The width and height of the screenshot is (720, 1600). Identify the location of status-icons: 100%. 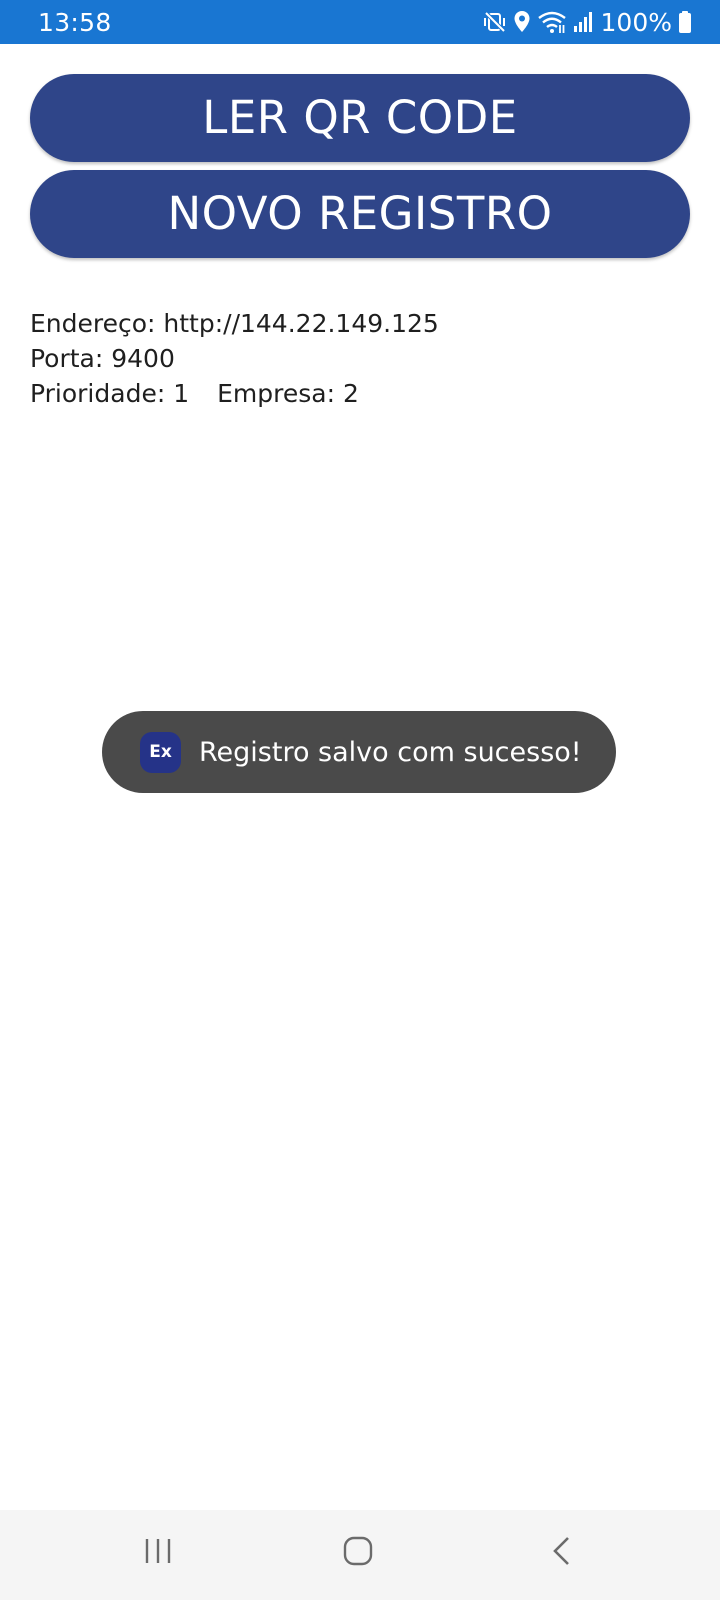
(587, 22).